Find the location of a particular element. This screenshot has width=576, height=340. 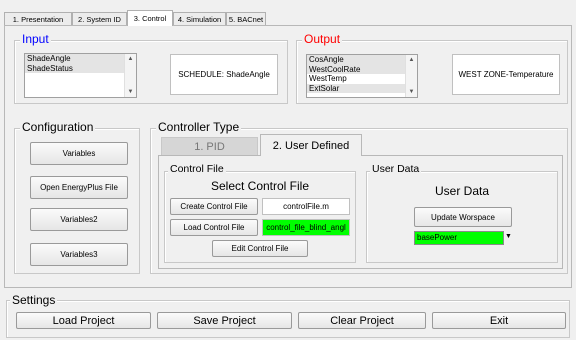

chevron-down-icon: ▼ is located at coordinates (508, 236).